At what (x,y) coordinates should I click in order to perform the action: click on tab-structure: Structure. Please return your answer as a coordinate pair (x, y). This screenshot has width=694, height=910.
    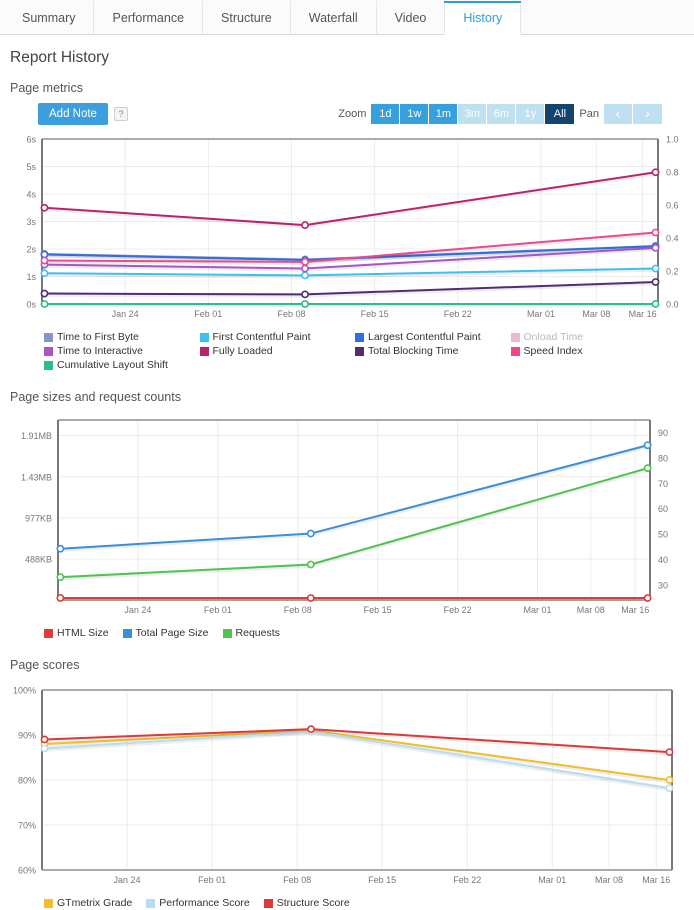
    Looking at the image, I should click on (246, 17).